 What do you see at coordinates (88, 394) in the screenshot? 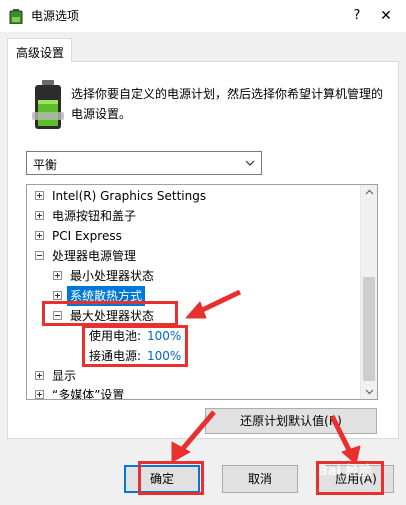
I see `tree-item-label: “多媒体”设置` at bounding box center [88, 394].